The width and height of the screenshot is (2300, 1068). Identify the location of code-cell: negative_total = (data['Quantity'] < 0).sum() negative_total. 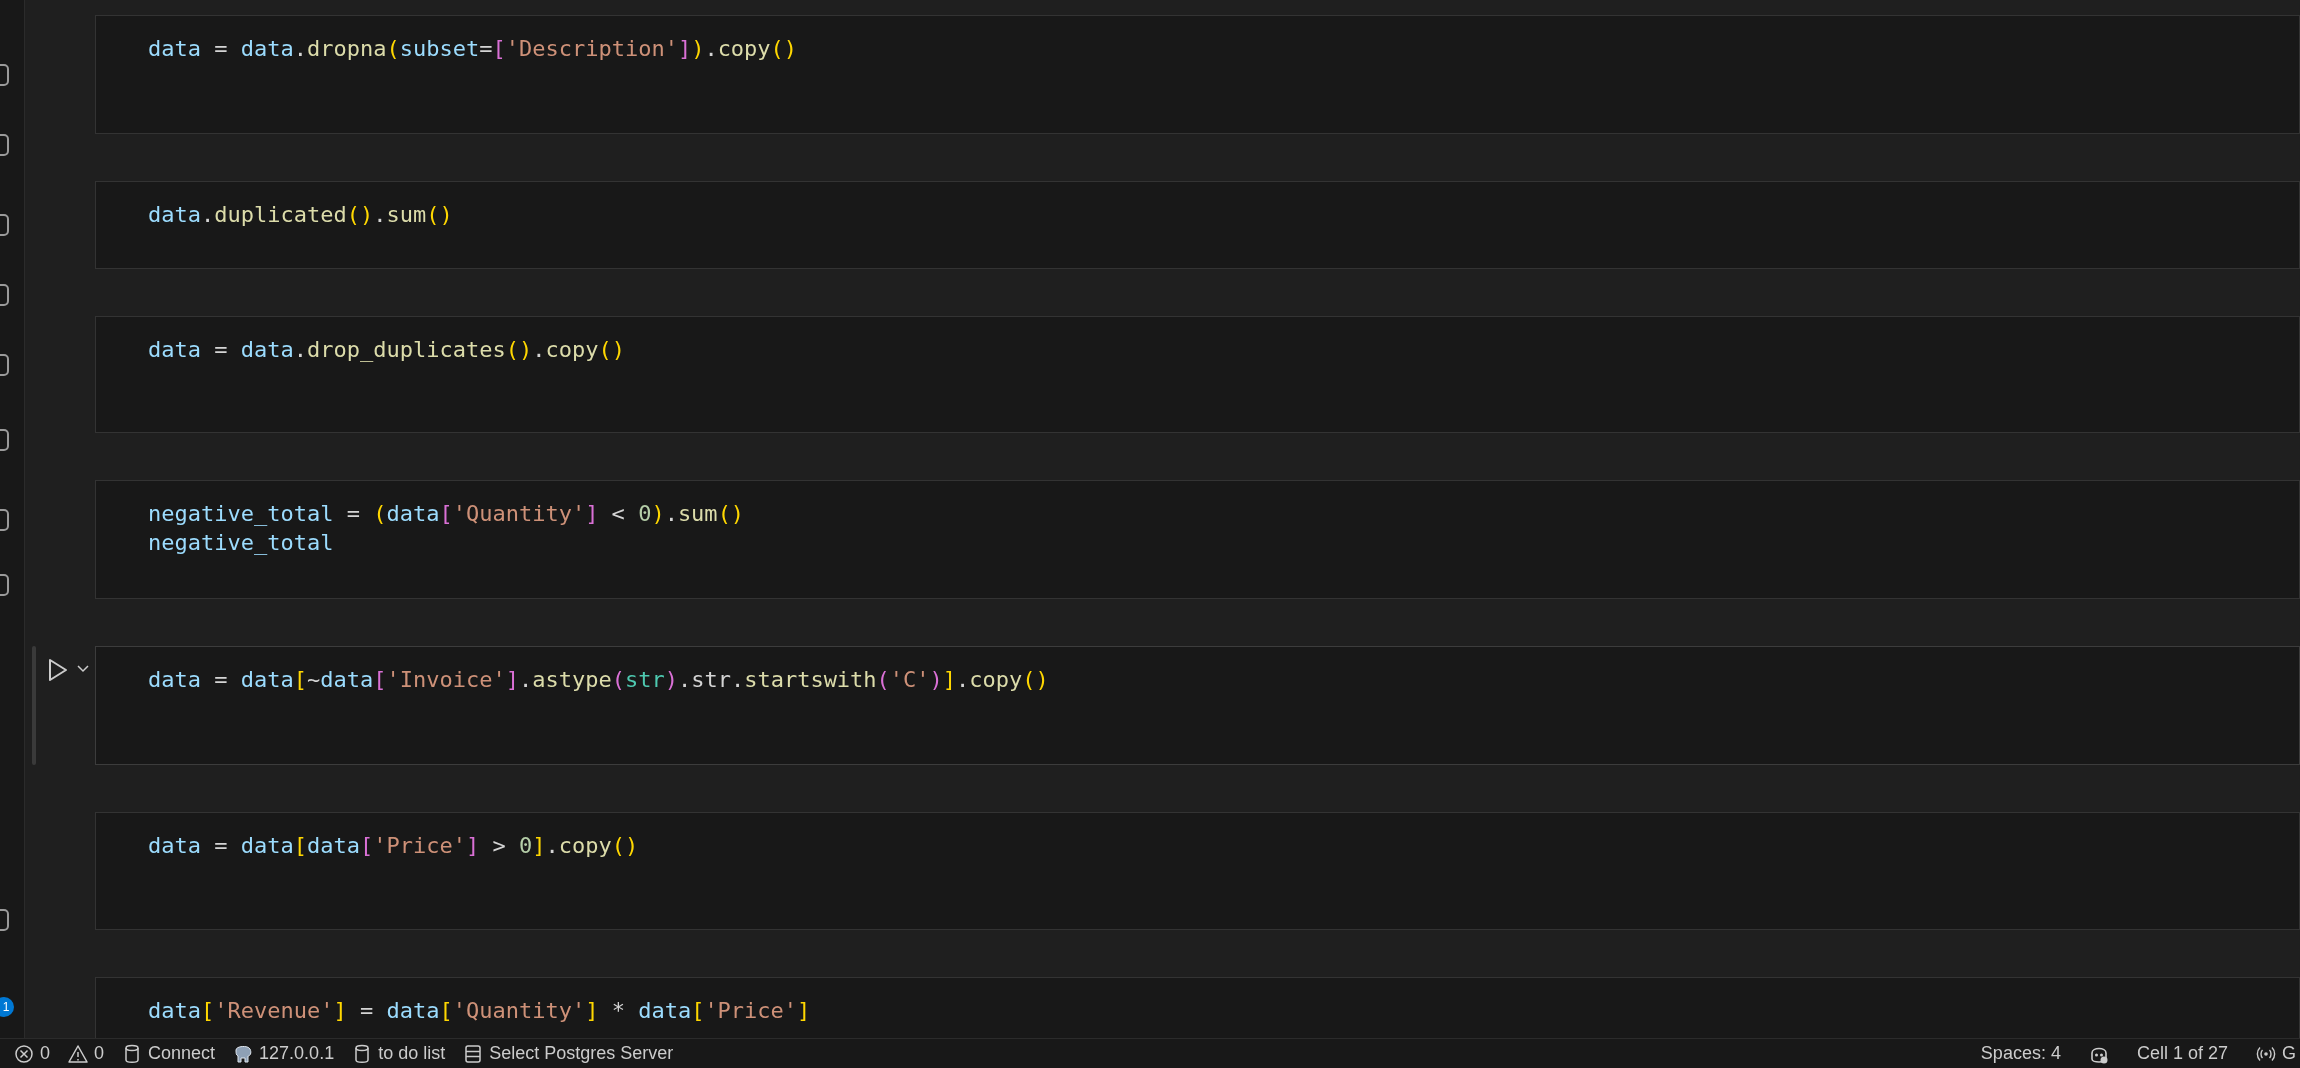
(1197, 539).